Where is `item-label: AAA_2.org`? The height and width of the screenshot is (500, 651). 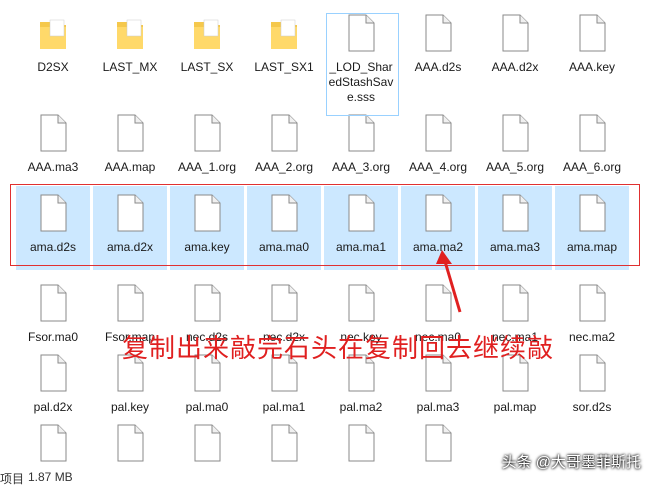
item-label: AAA_2.org is located at coordinates (284, 167).